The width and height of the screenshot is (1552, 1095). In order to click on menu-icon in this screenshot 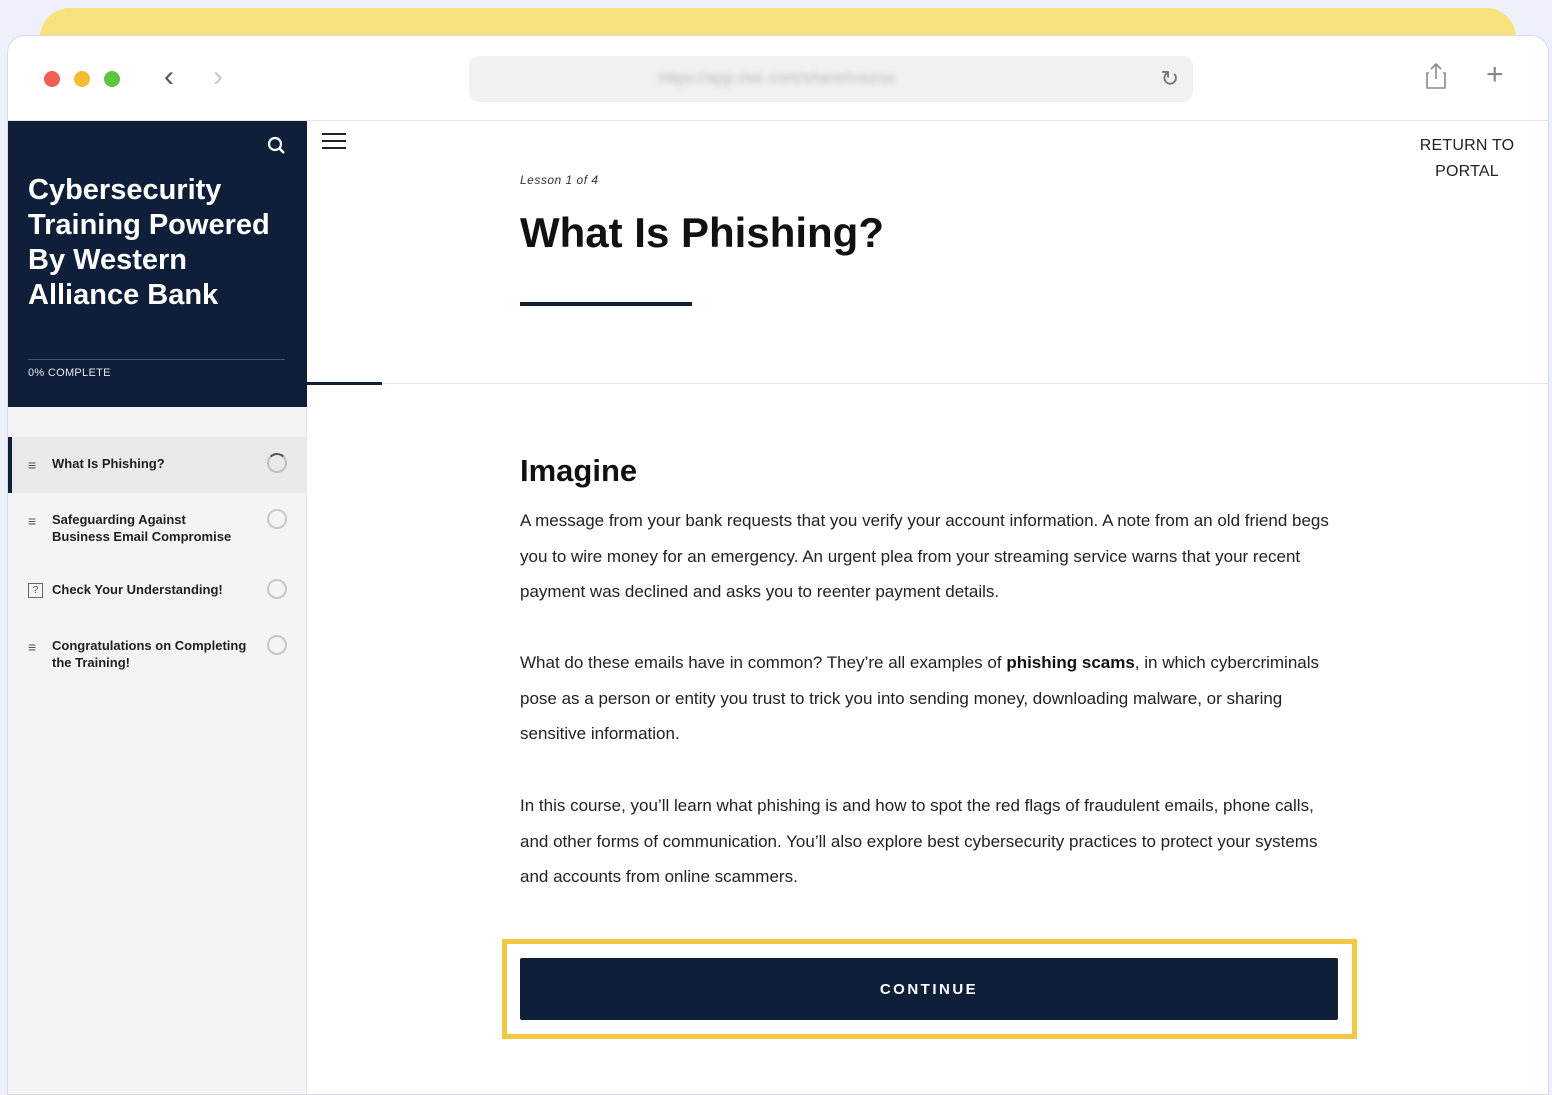, I will do `click(334, 143)`.